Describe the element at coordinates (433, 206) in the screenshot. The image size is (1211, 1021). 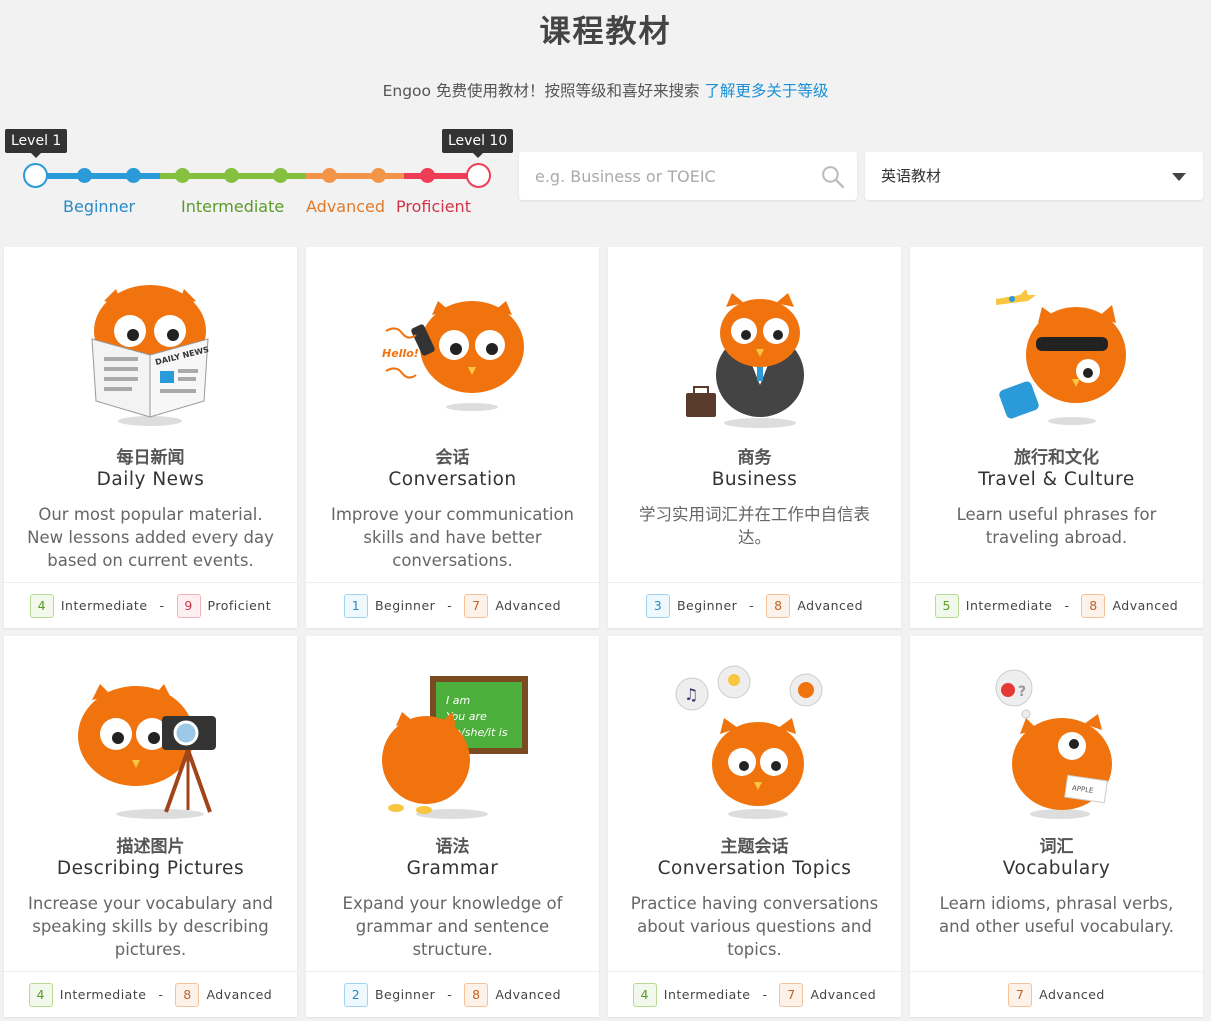
I see `label-proficient: Proficient` at that location.